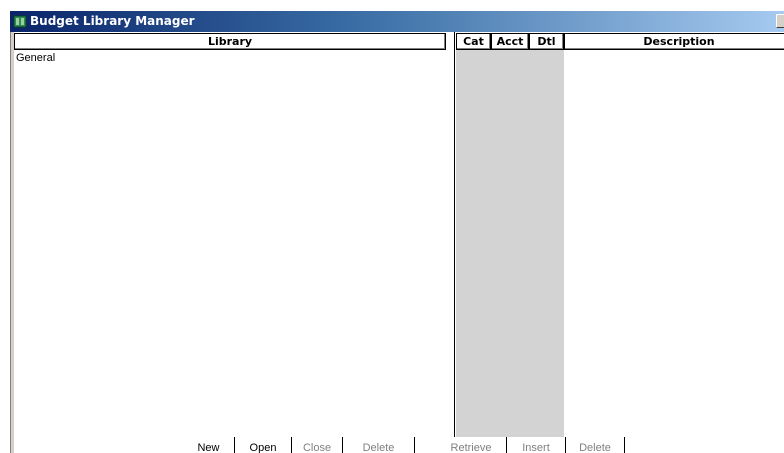  I want to click on window-title: Budget Library Manager, so click(112, 21).